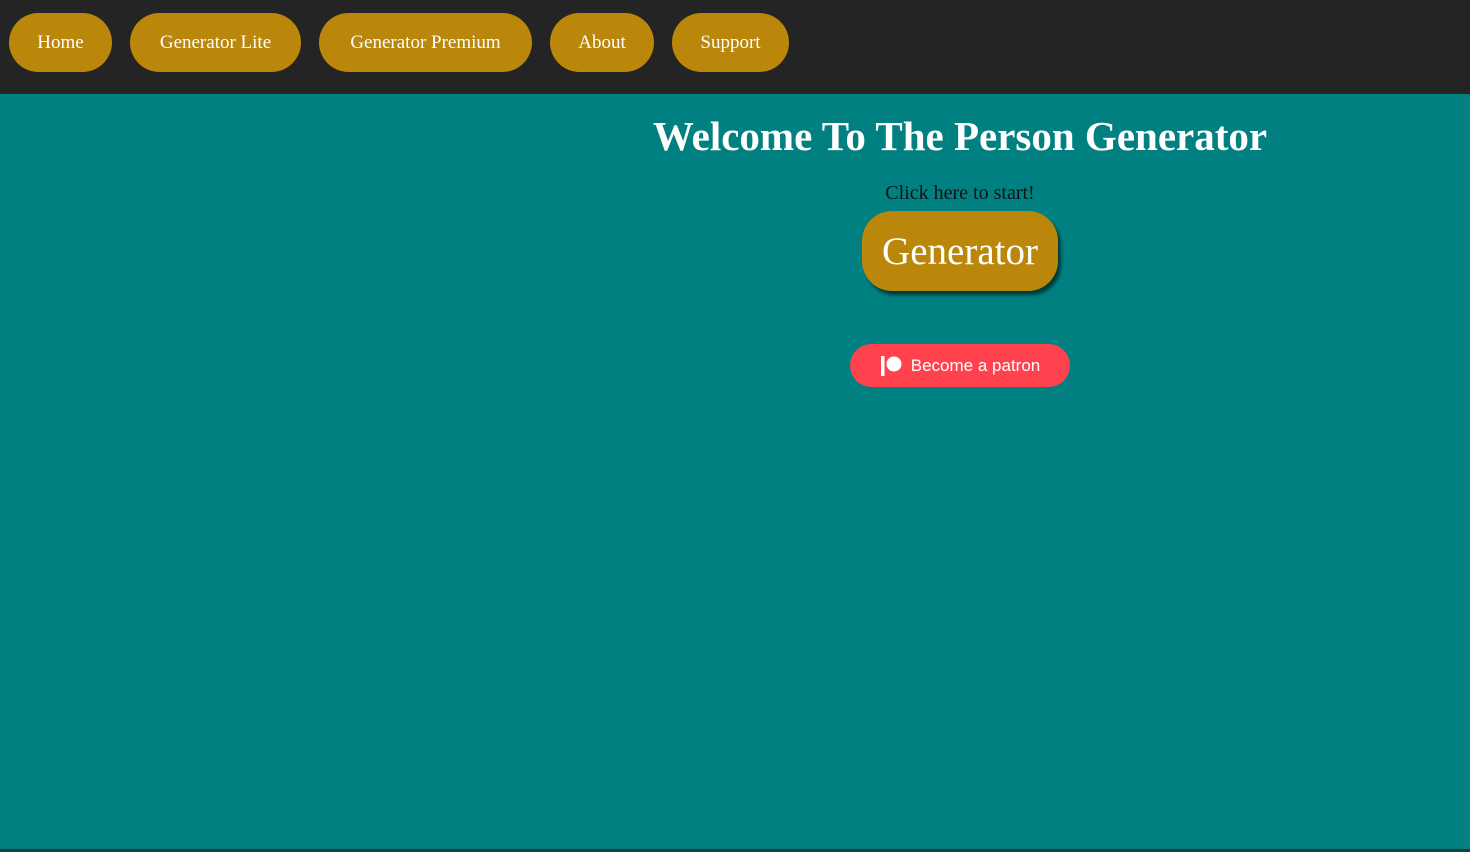 This screenshot has width=1470, height=852. I want to click on become-patron-label: Become a patron, so click(975, 365).